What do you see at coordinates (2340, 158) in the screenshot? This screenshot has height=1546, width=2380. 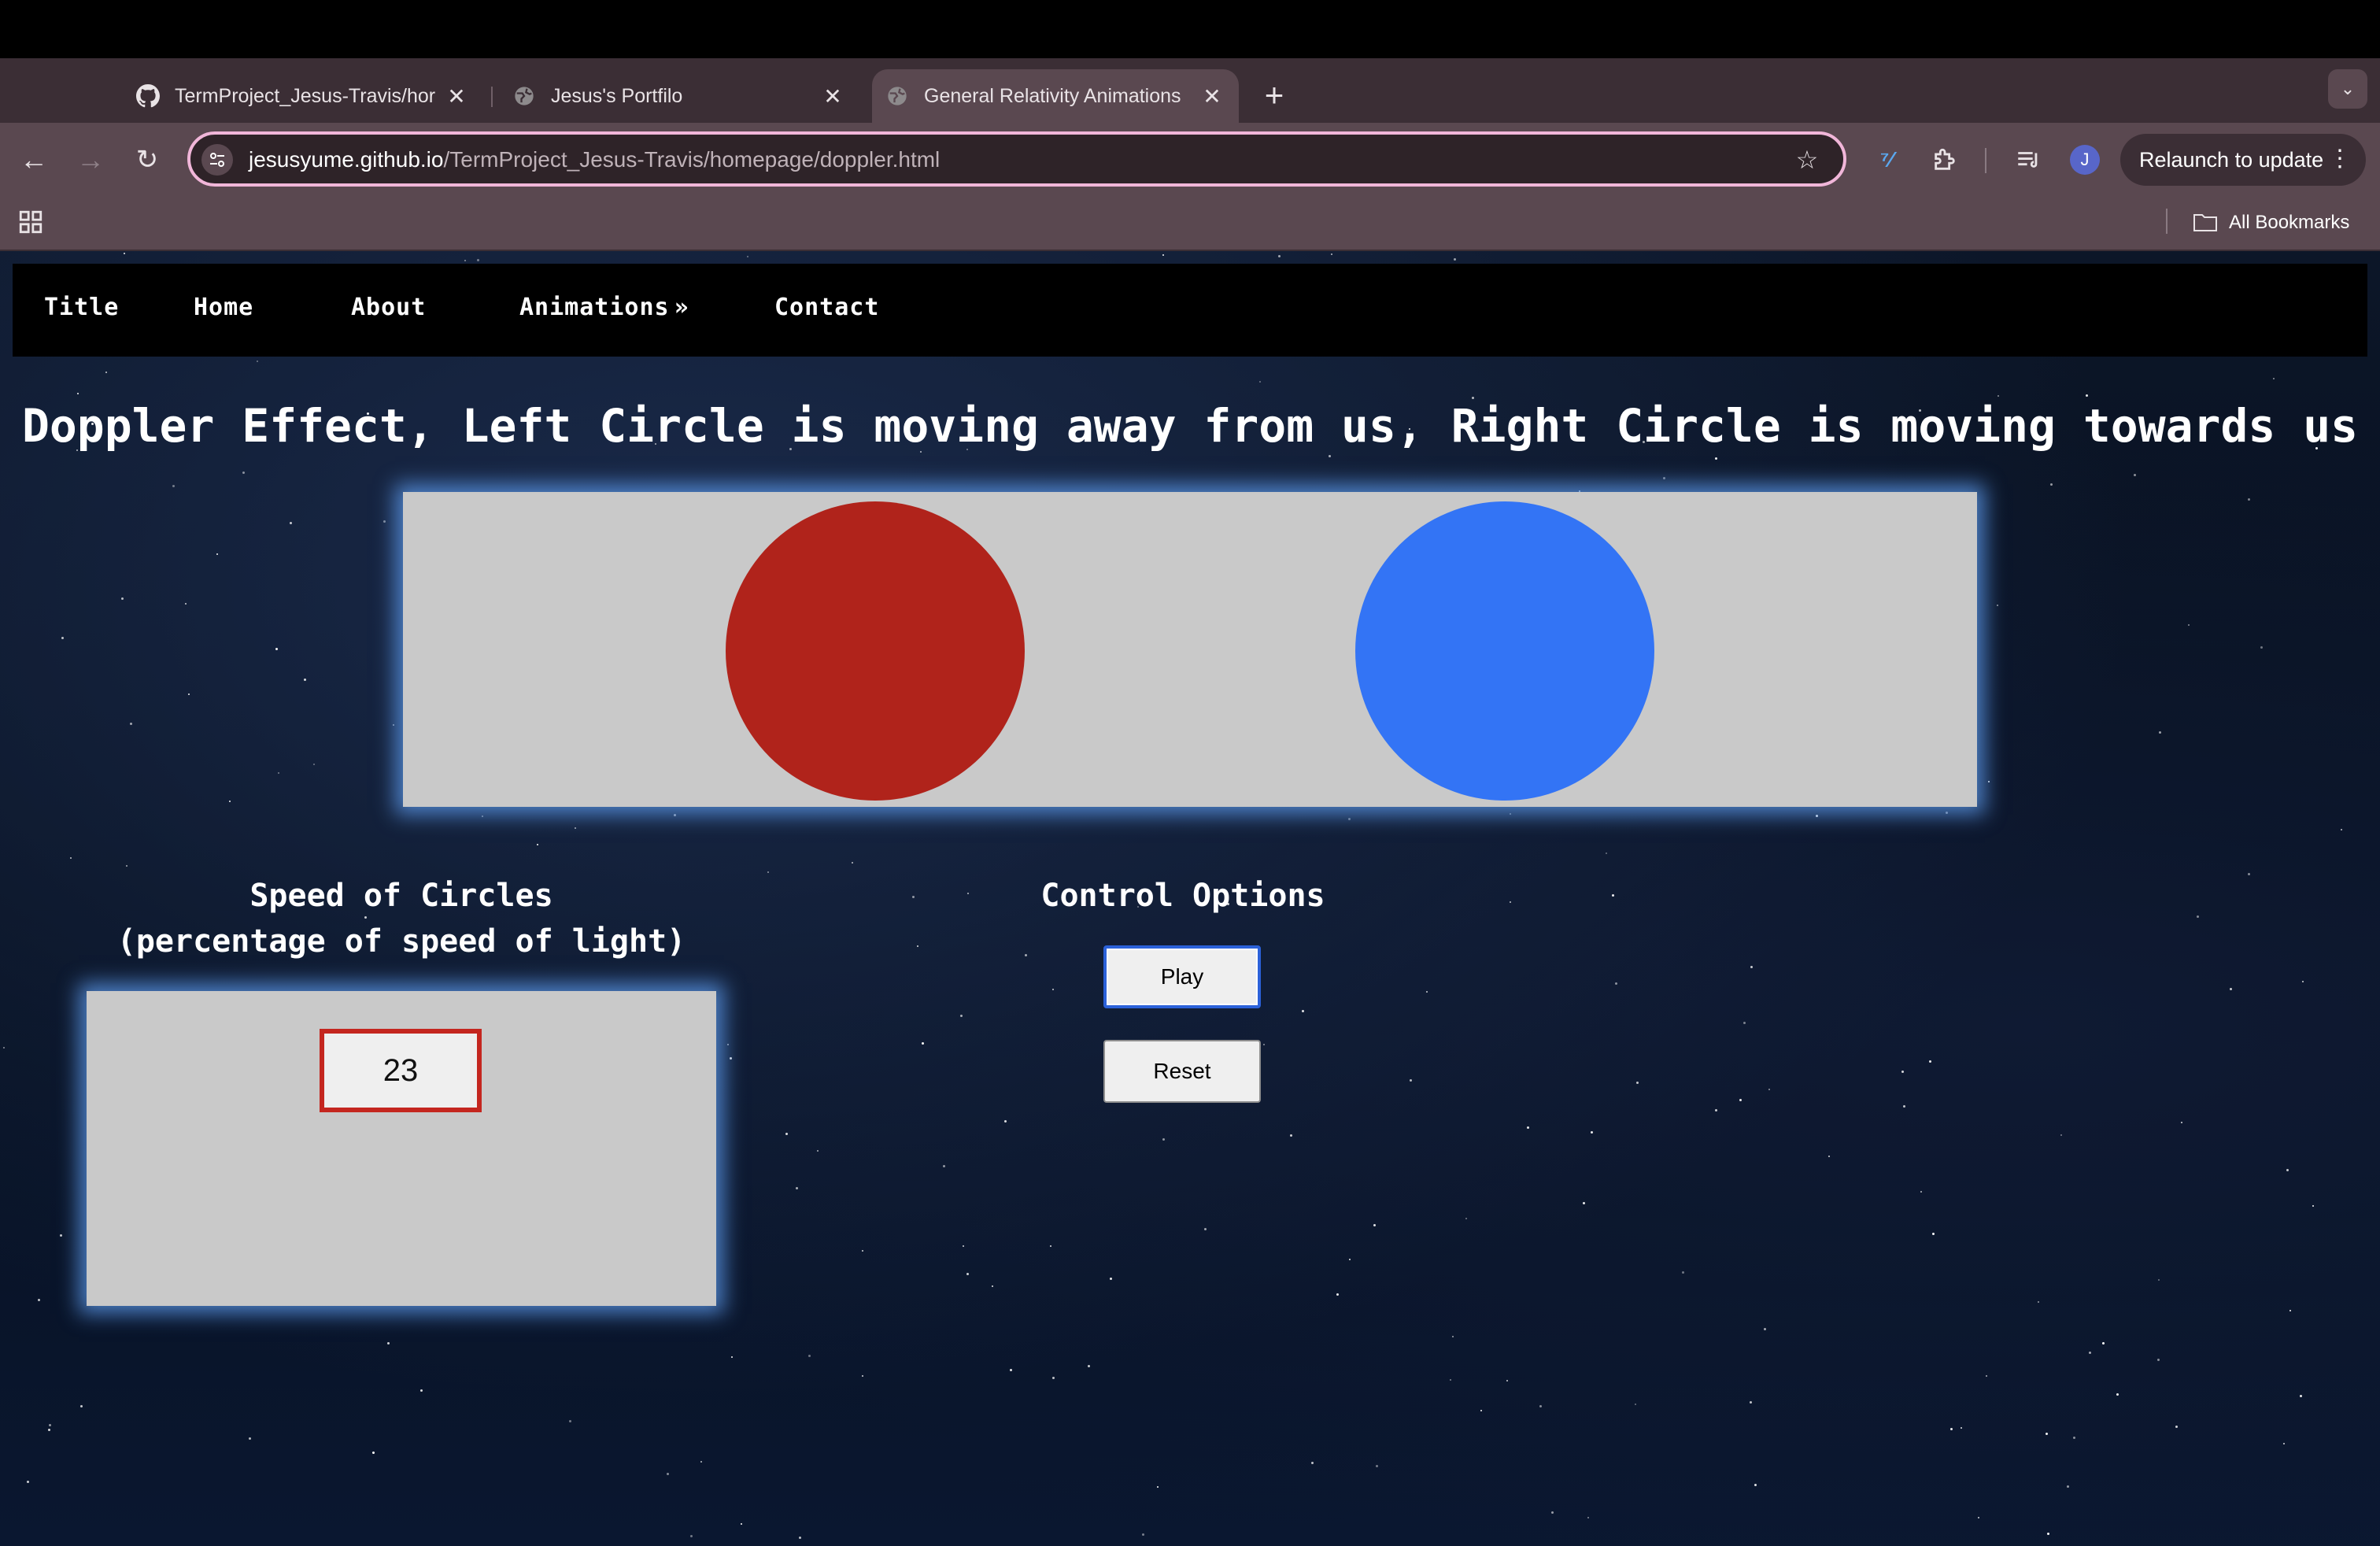 I see `more-menu-icon: ⋮` at bounding box center [2340, 158].